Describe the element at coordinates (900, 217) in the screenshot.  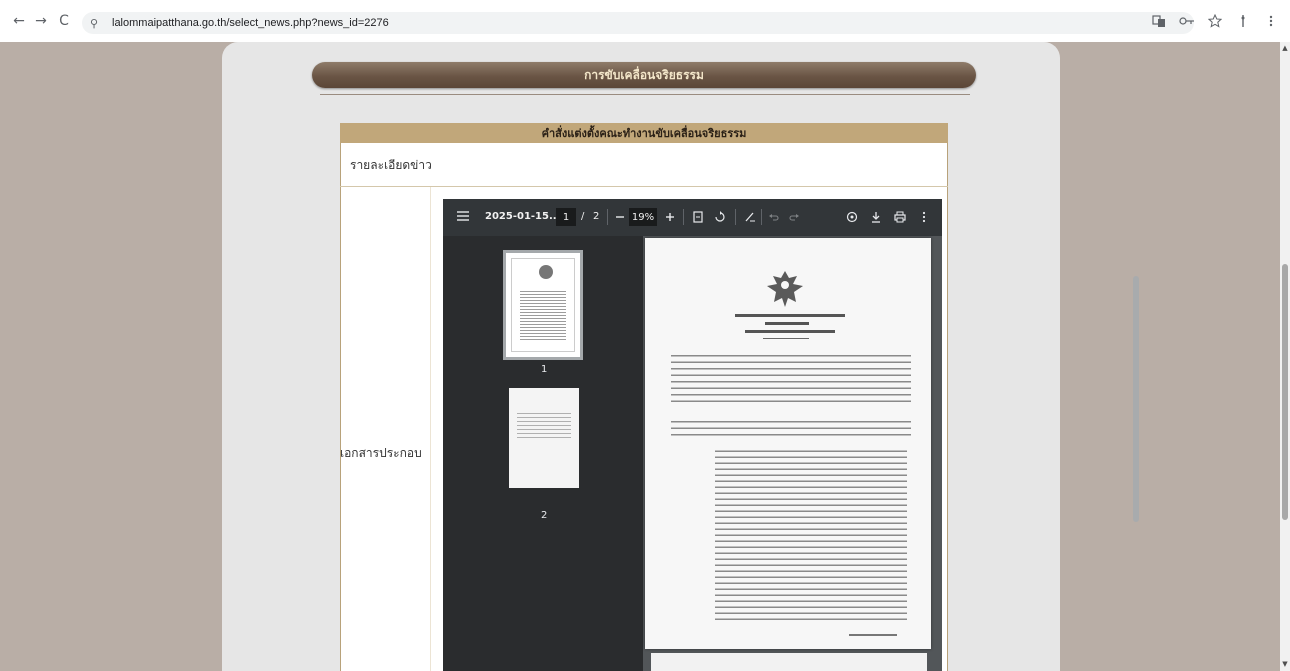
I see `print-icon` at that location.